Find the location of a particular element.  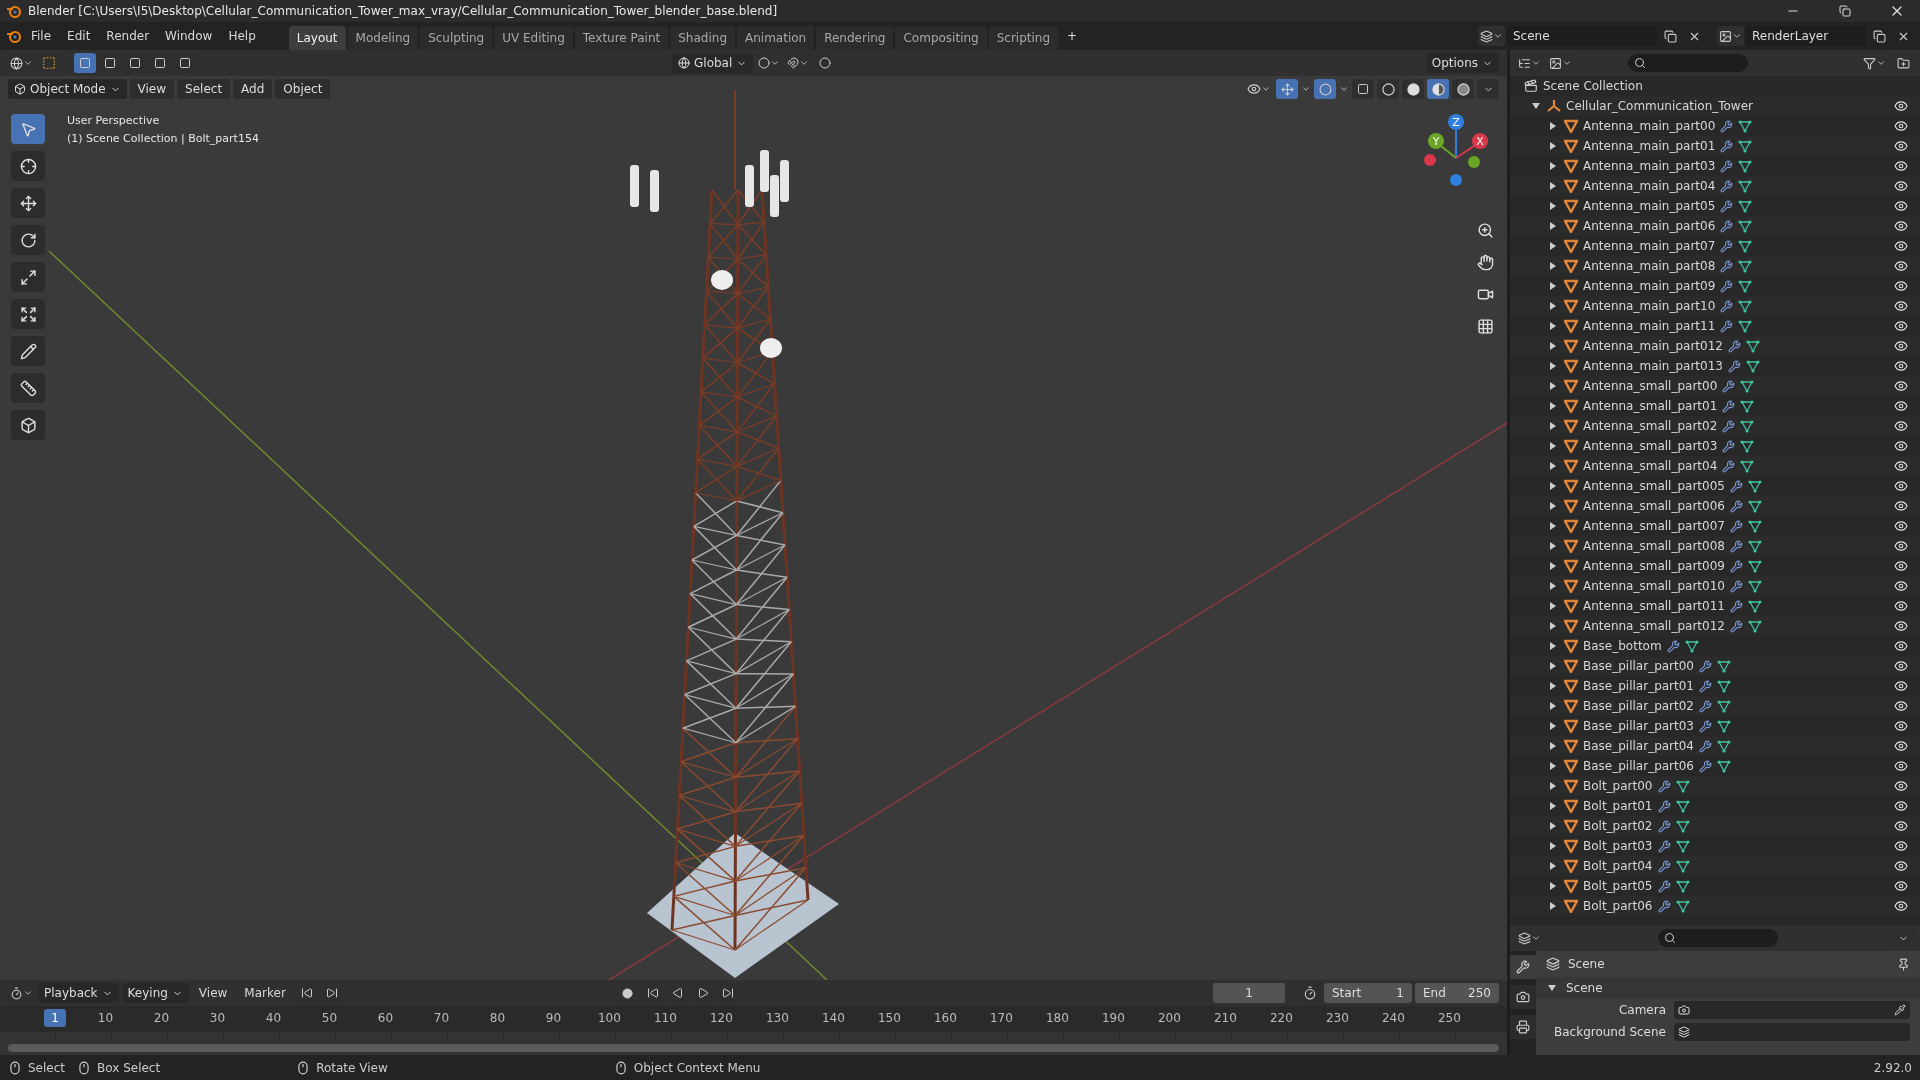

tree-item: Antenna_main_part013 is located at coordinates (1653, 366).